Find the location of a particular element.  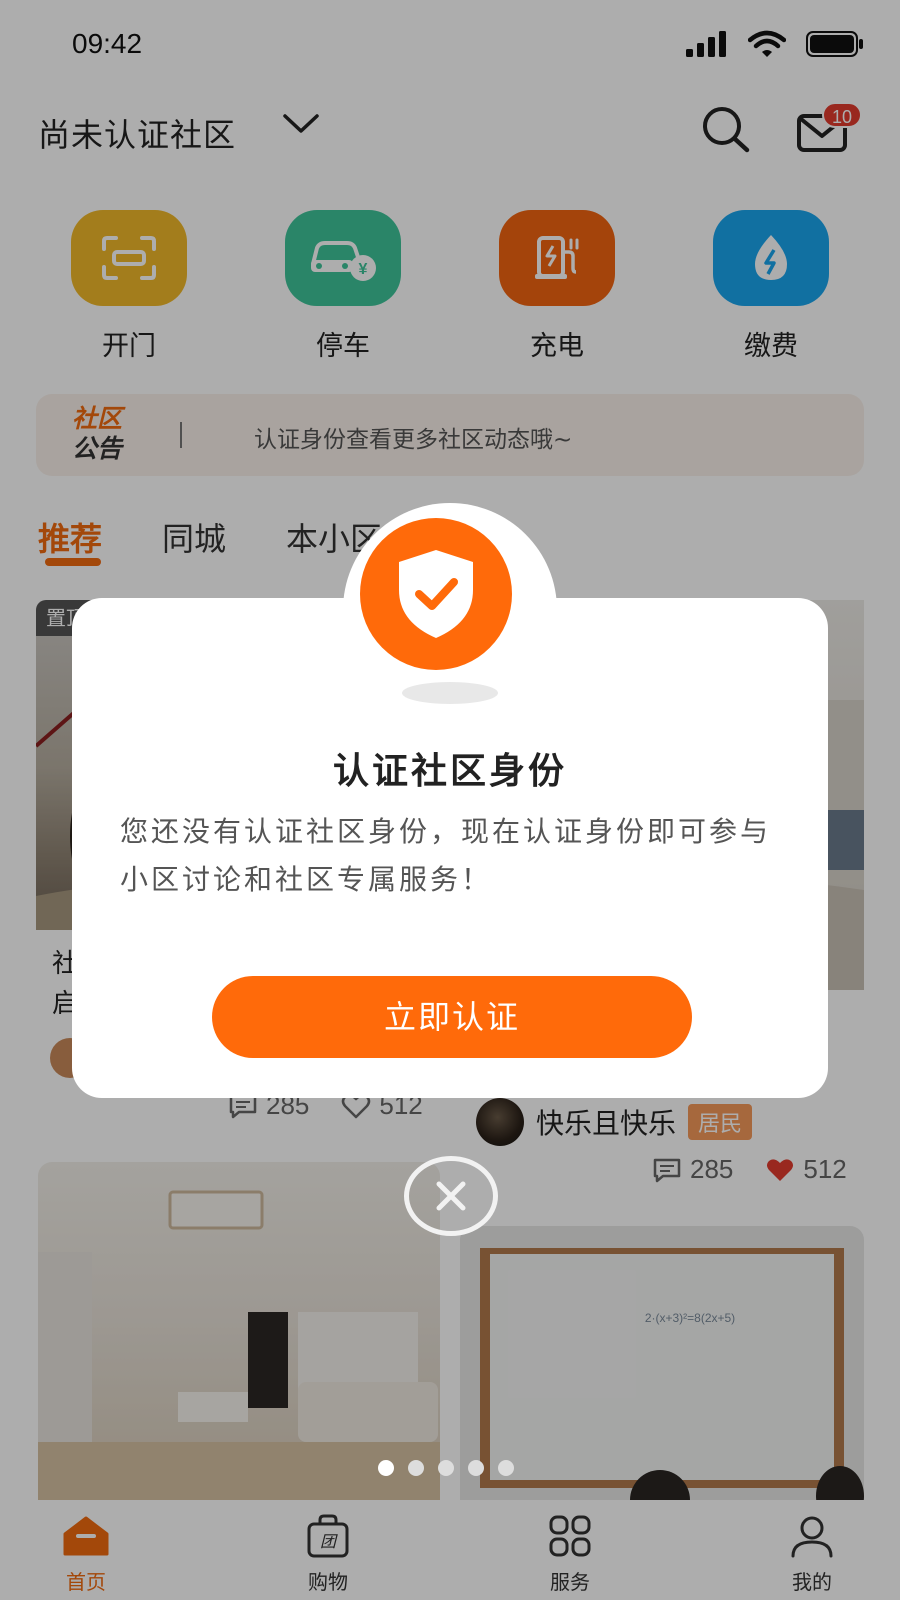

carousel-dots is located at coordinates (446, 1468).